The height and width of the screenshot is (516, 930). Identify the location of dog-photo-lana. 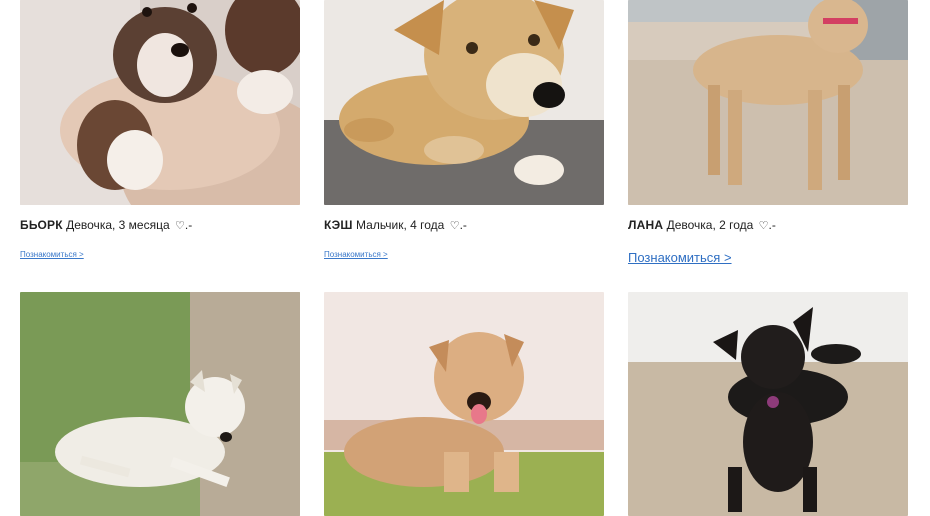
(768, 102).